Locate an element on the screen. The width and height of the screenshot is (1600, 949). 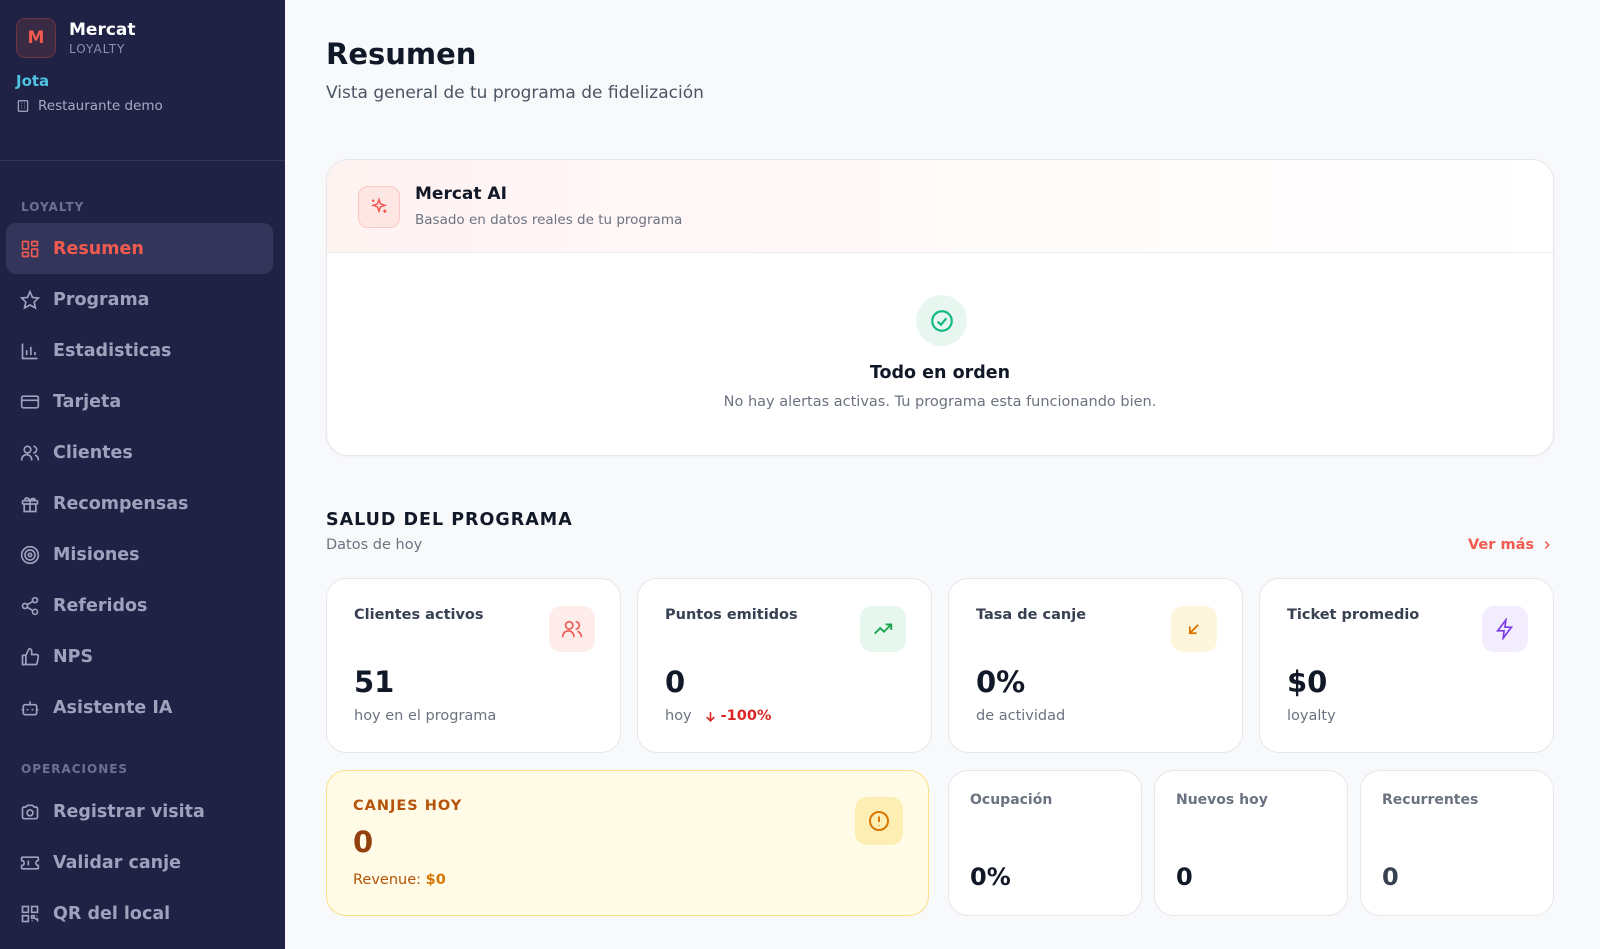
canjes-revenue: Revenue: $0 is located at coordinates (399, 880).